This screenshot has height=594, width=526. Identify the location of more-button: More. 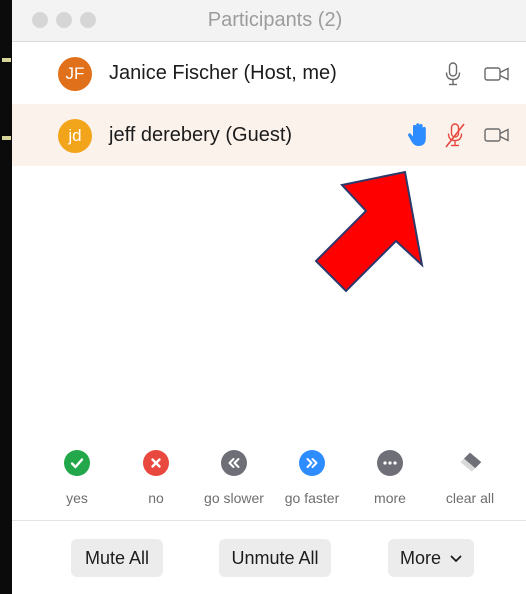
(431, 558).